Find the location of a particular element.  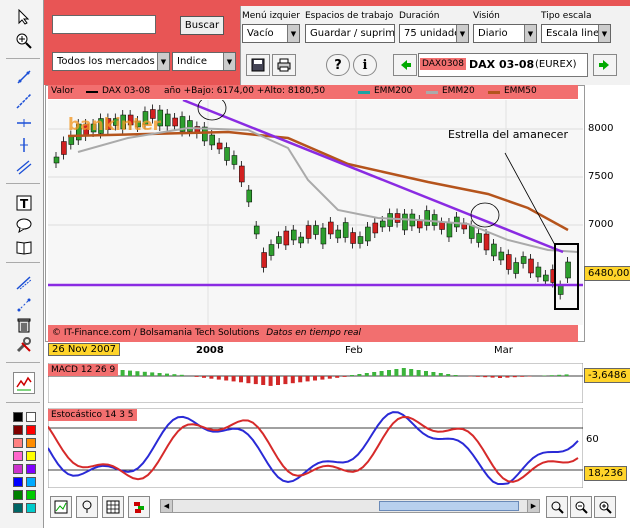

color-swatch-cyan is located at coordinates (31, 482).